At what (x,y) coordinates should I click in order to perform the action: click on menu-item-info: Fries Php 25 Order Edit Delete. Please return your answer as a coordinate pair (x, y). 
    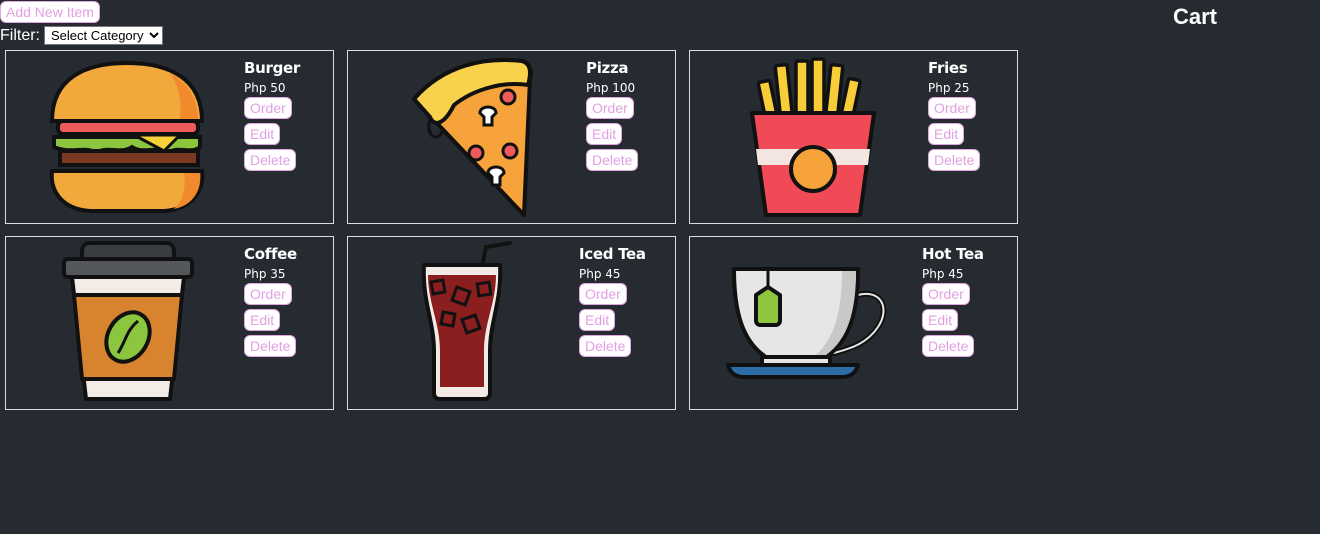
    Looking at the image, I should click on (954, 115).